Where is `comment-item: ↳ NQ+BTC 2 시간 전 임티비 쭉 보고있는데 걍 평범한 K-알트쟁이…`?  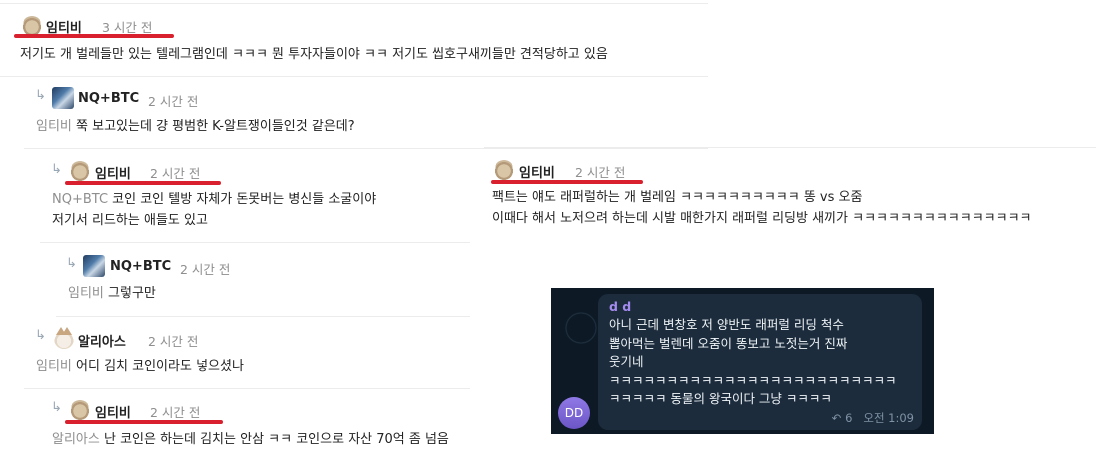 comment-item: ↳ NQ+BTC 2 시간 전 임티비 쭉 보고있는데 걍 평범한 K-알트쟁이… is located at coordinates (354, 112).